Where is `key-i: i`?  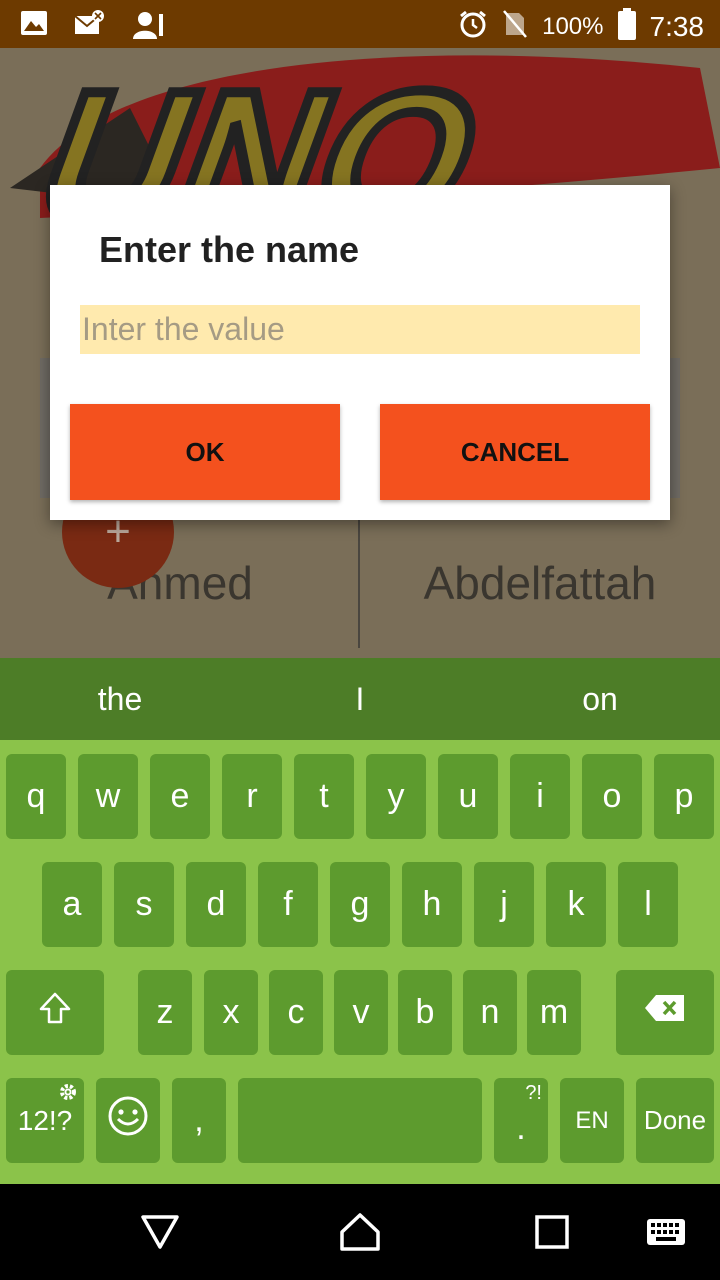
key-i: i is located at coordinates (540, 796).